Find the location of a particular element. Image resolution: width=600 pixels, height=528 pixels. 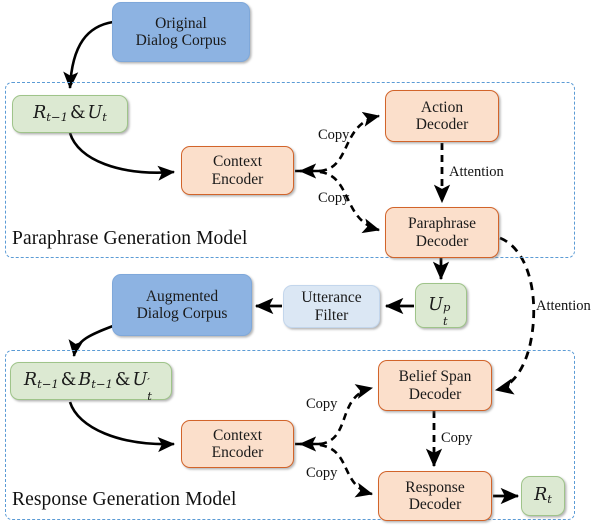

response-decoder-line2: Decoder is located at coordinates (435, 504).